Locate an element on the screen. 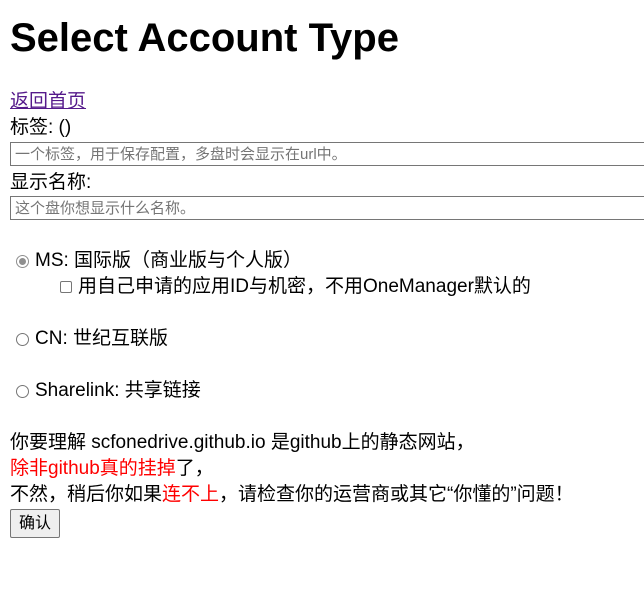  account-type-cn-option: CN: 世纪互联版 is located at coordinates (92, 339).